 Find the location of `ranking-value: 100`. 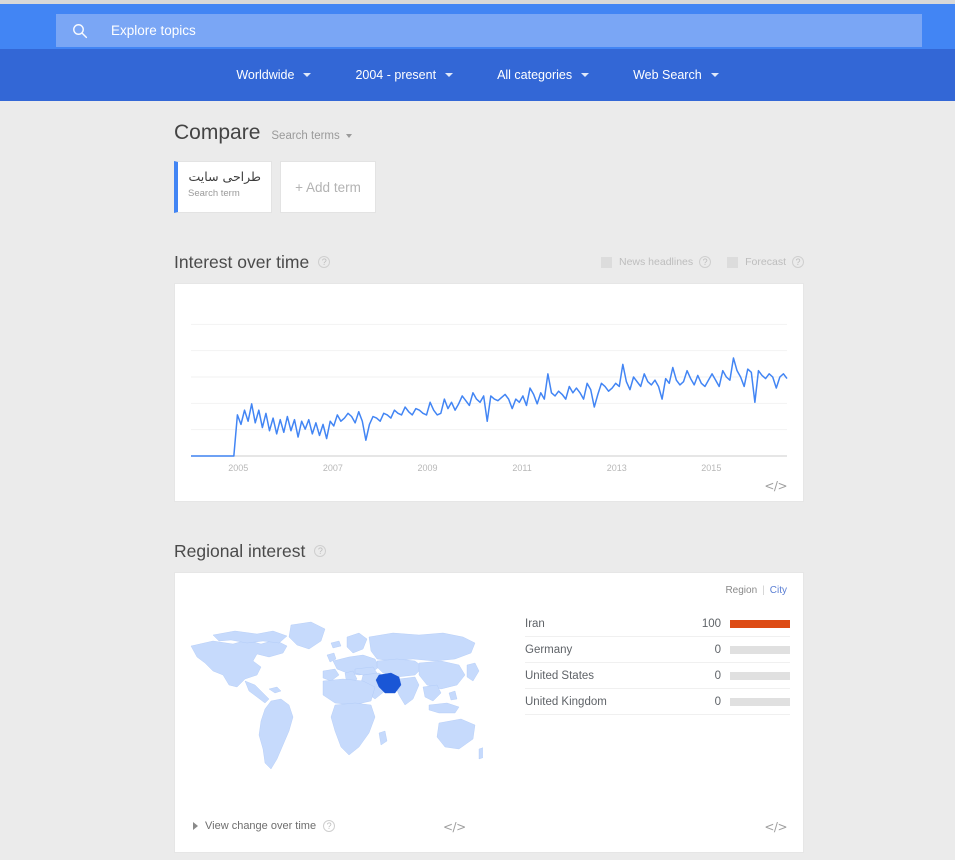

ranking-value: 100 is located at coordinates (711, 623).